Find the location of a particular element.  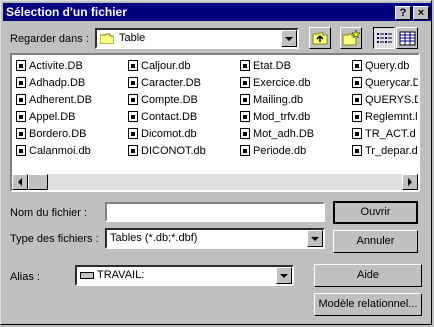

scroll-right-button is located at coordinates (410, 182).